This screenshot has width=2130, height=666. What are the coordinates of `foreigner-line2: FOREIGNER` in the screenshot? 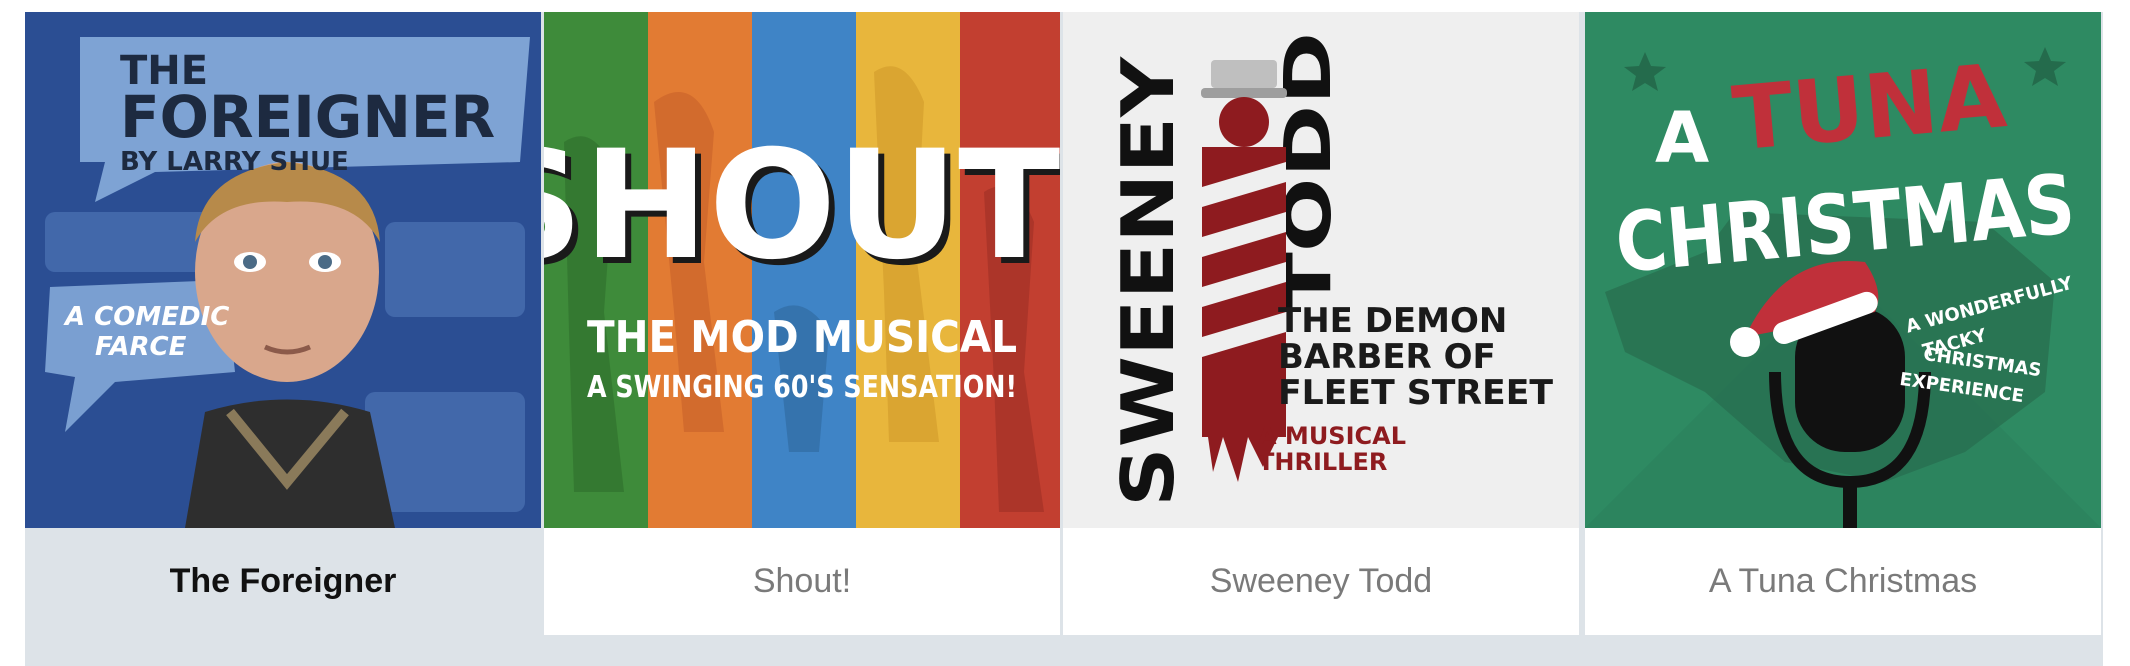 It's located at (307, 117).